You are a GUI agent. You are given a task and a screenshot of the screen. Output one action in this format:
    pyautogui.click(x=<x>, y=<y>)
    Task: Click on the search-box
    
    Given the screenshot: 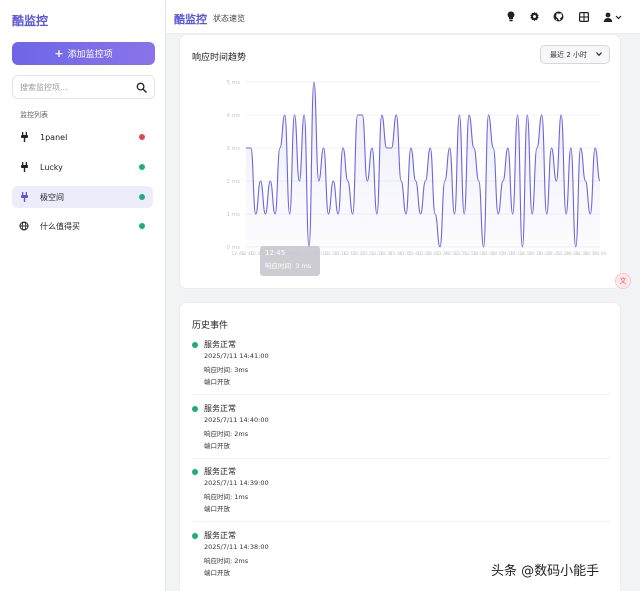 What is the action you would take?
    pyautogui.click(x=83, y=87)
    